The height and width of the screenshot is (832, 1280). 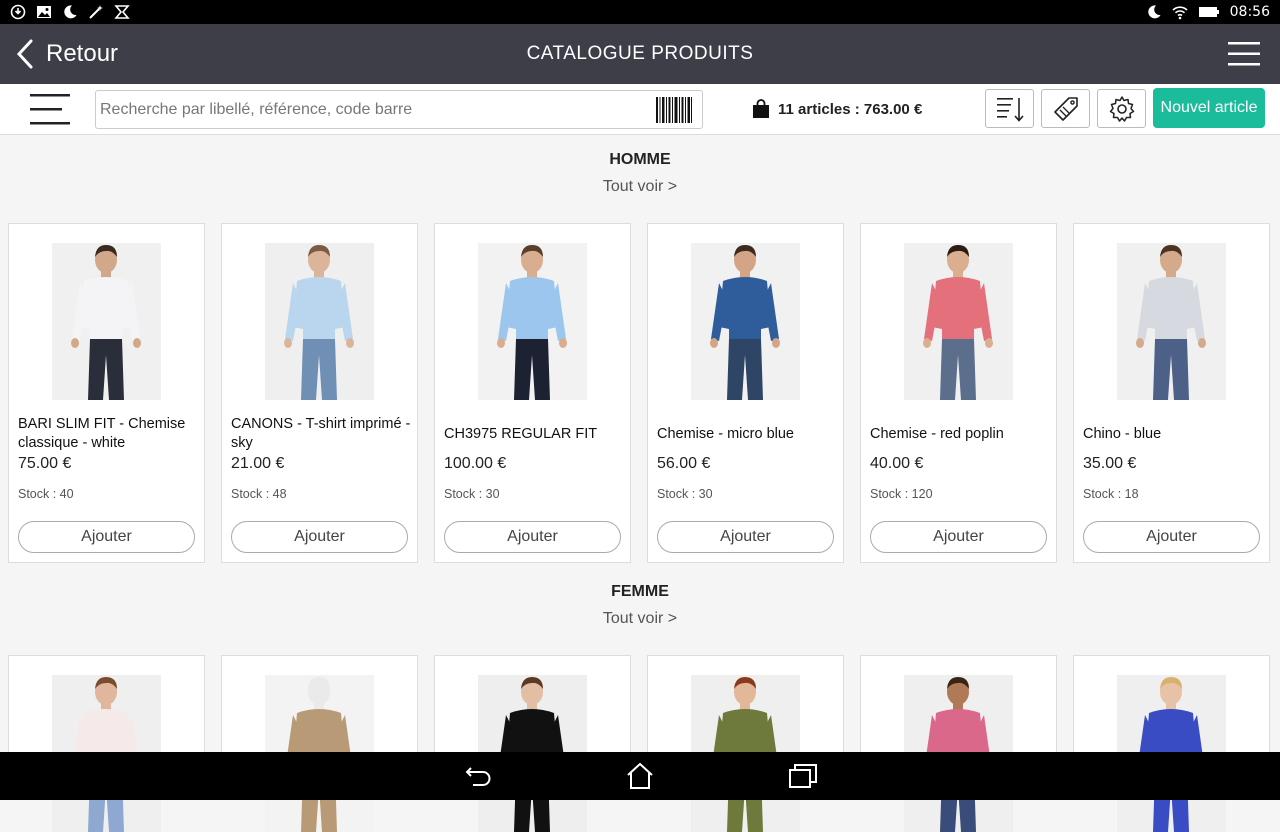 I want to click on cart-summary: 11 articles : 763.00 €, so click(x=837, y=109).